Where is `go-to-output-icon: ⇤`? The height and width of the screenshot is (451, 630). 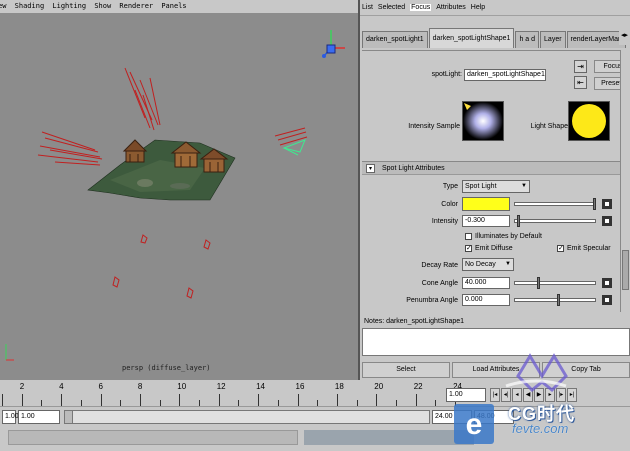
go-to-output-icon: ⇤ is located at coordinates (580, 82).